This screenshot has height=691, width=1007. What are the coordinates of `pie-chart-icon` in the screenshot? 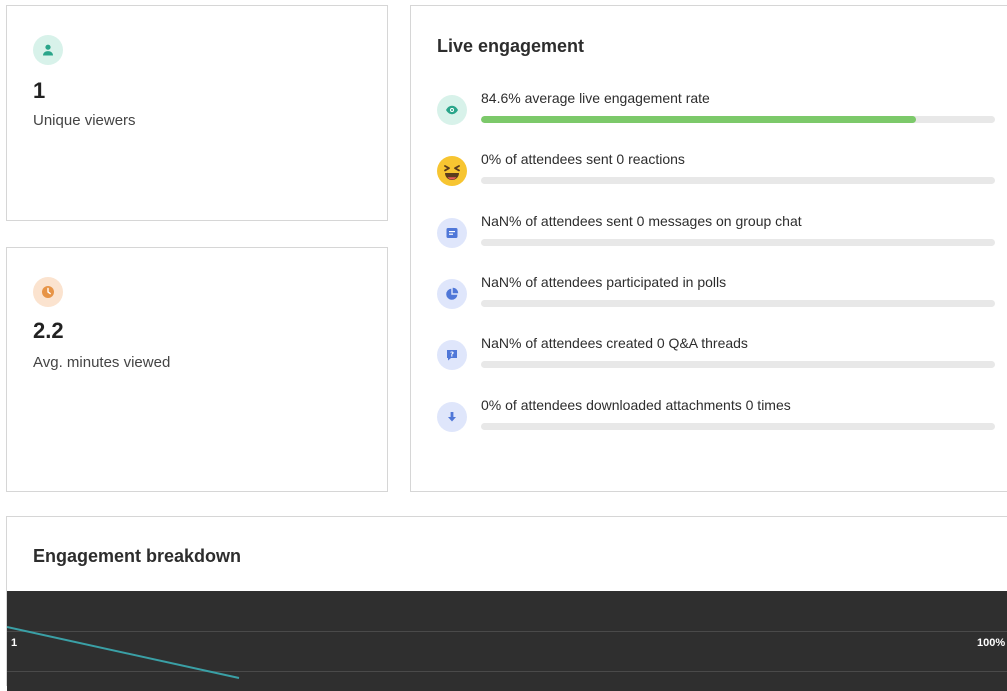 It's located at (452, 294).